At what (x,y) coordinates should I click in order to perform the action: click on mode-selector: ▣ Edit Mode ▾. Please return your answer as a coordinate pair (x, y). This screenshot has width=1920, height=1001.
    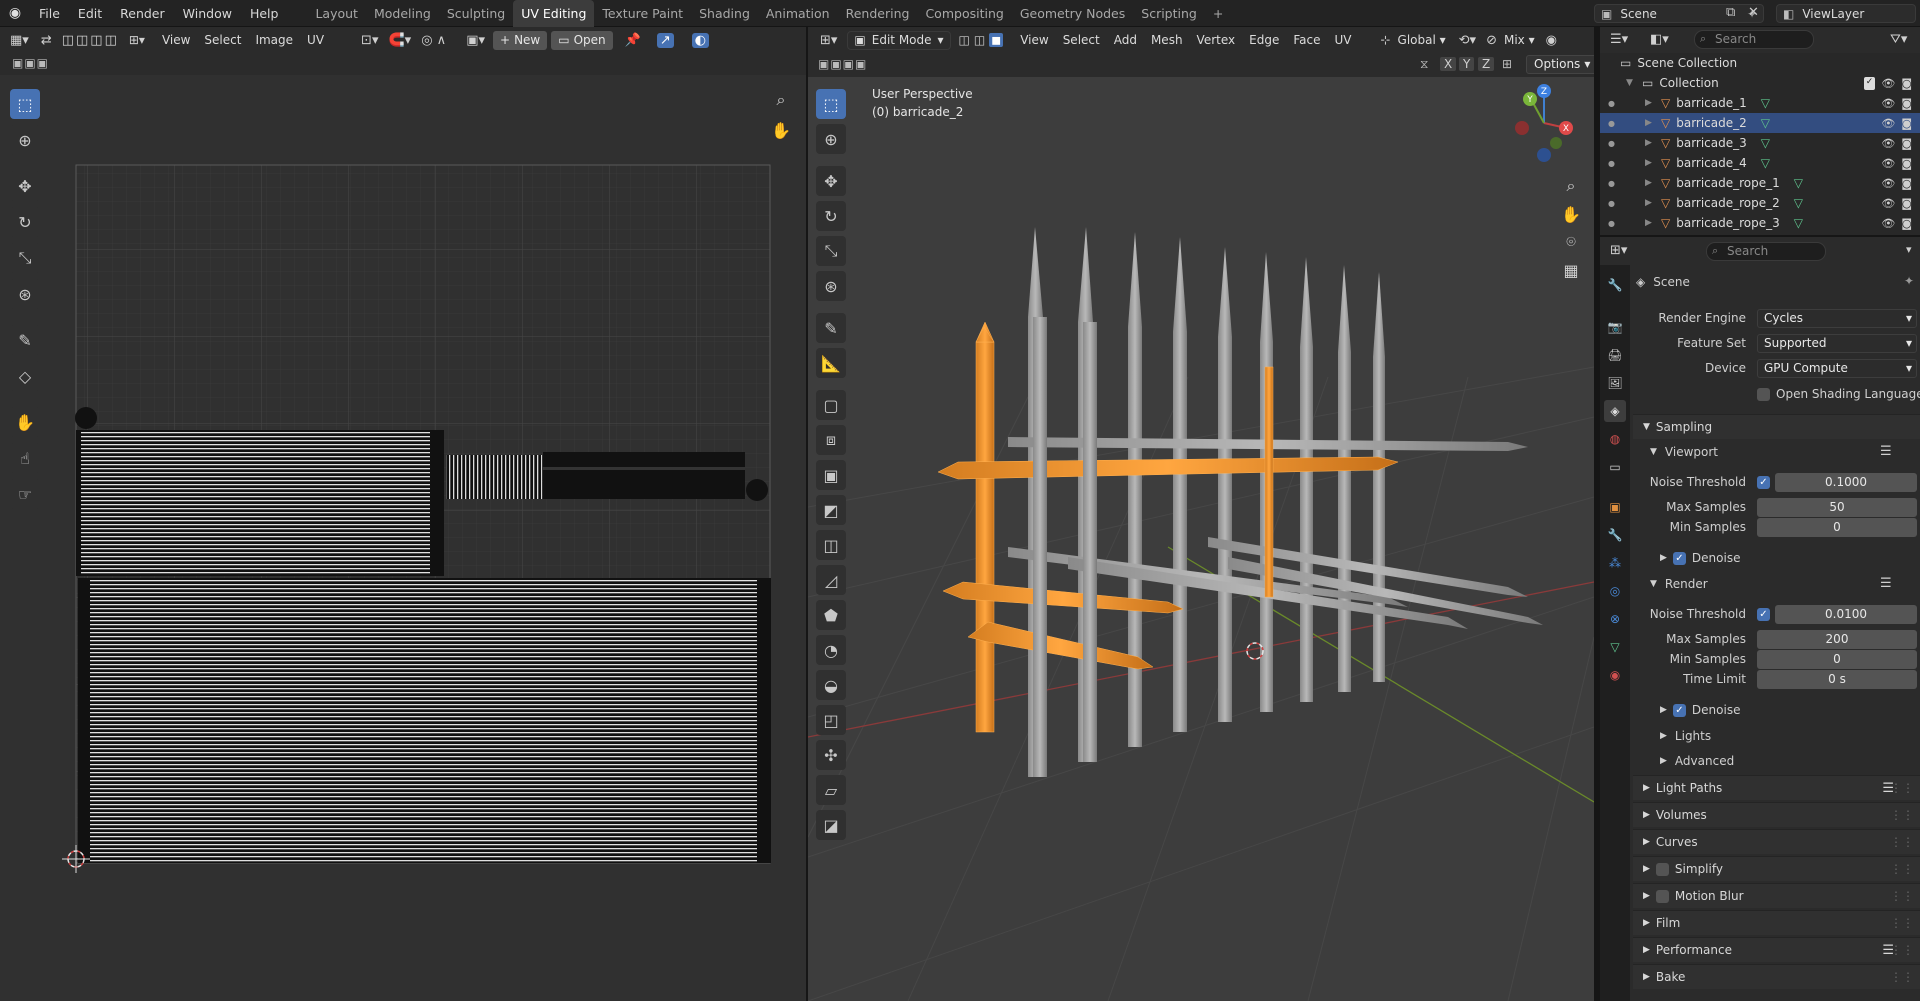
    Looking at the image, I should click on (899, 40).